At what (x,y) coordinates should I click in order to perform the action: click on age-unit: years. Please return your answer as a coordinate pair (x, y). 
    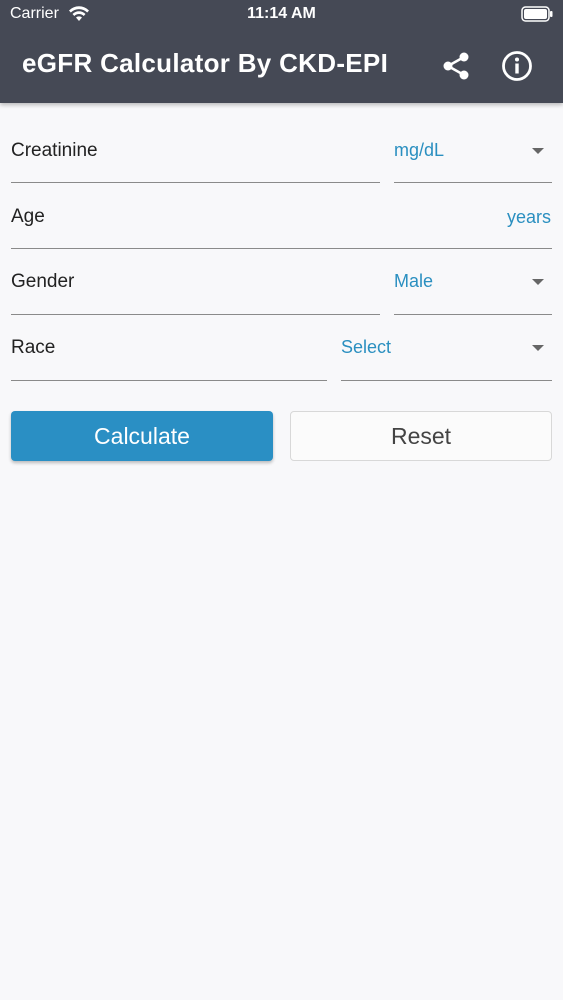
    Looking at the image, I should click on (528, 217).